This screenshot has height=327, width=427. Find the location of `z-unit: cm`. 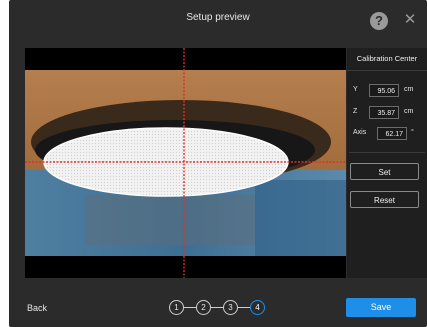

z-unit: cm is located at coordinates (409, 111).